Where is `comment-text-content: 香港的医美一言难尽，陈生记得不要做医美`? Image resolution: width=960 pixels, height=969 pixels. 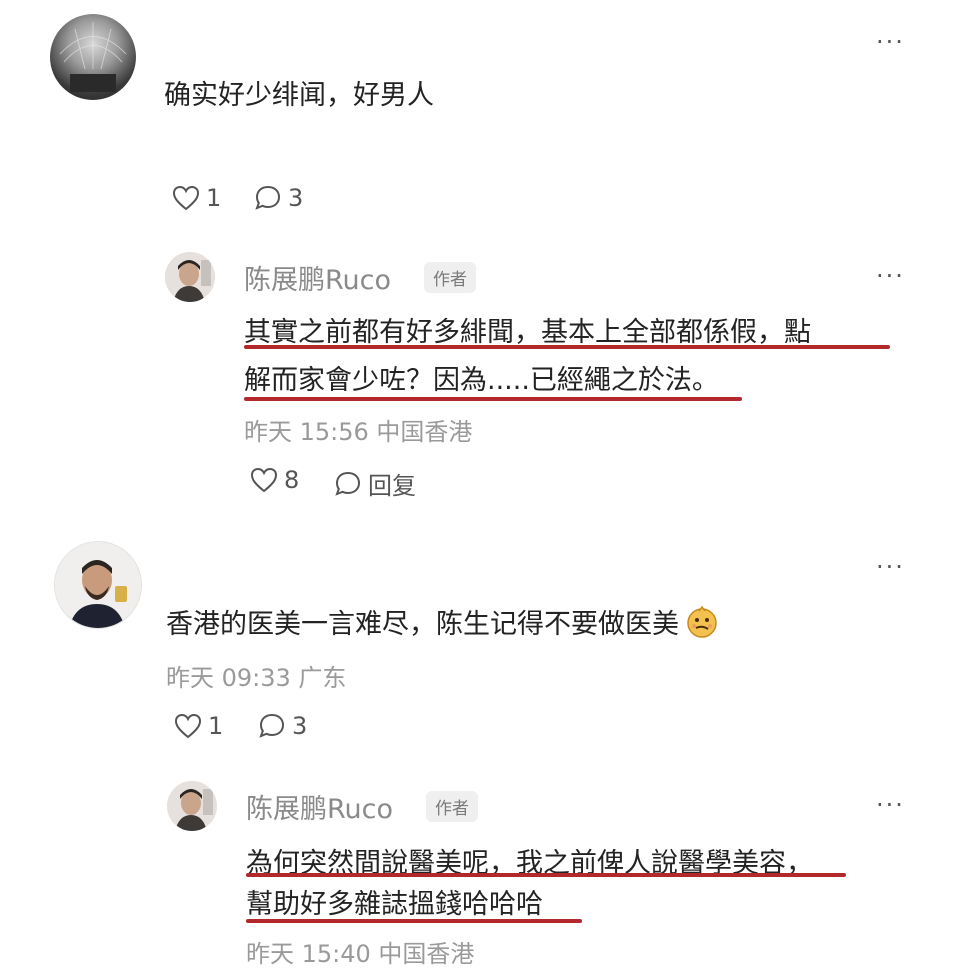
comment-text-content: 香港的医美一言难尽，陈生记得不要做医美 is located at coordinates (422, 624).